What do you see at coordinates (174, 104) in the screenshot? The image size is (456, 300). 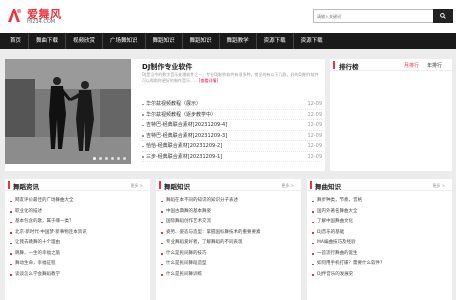 I see `news-title: 华尔兹视频教程（展示）` at bounding box center [174, 104].